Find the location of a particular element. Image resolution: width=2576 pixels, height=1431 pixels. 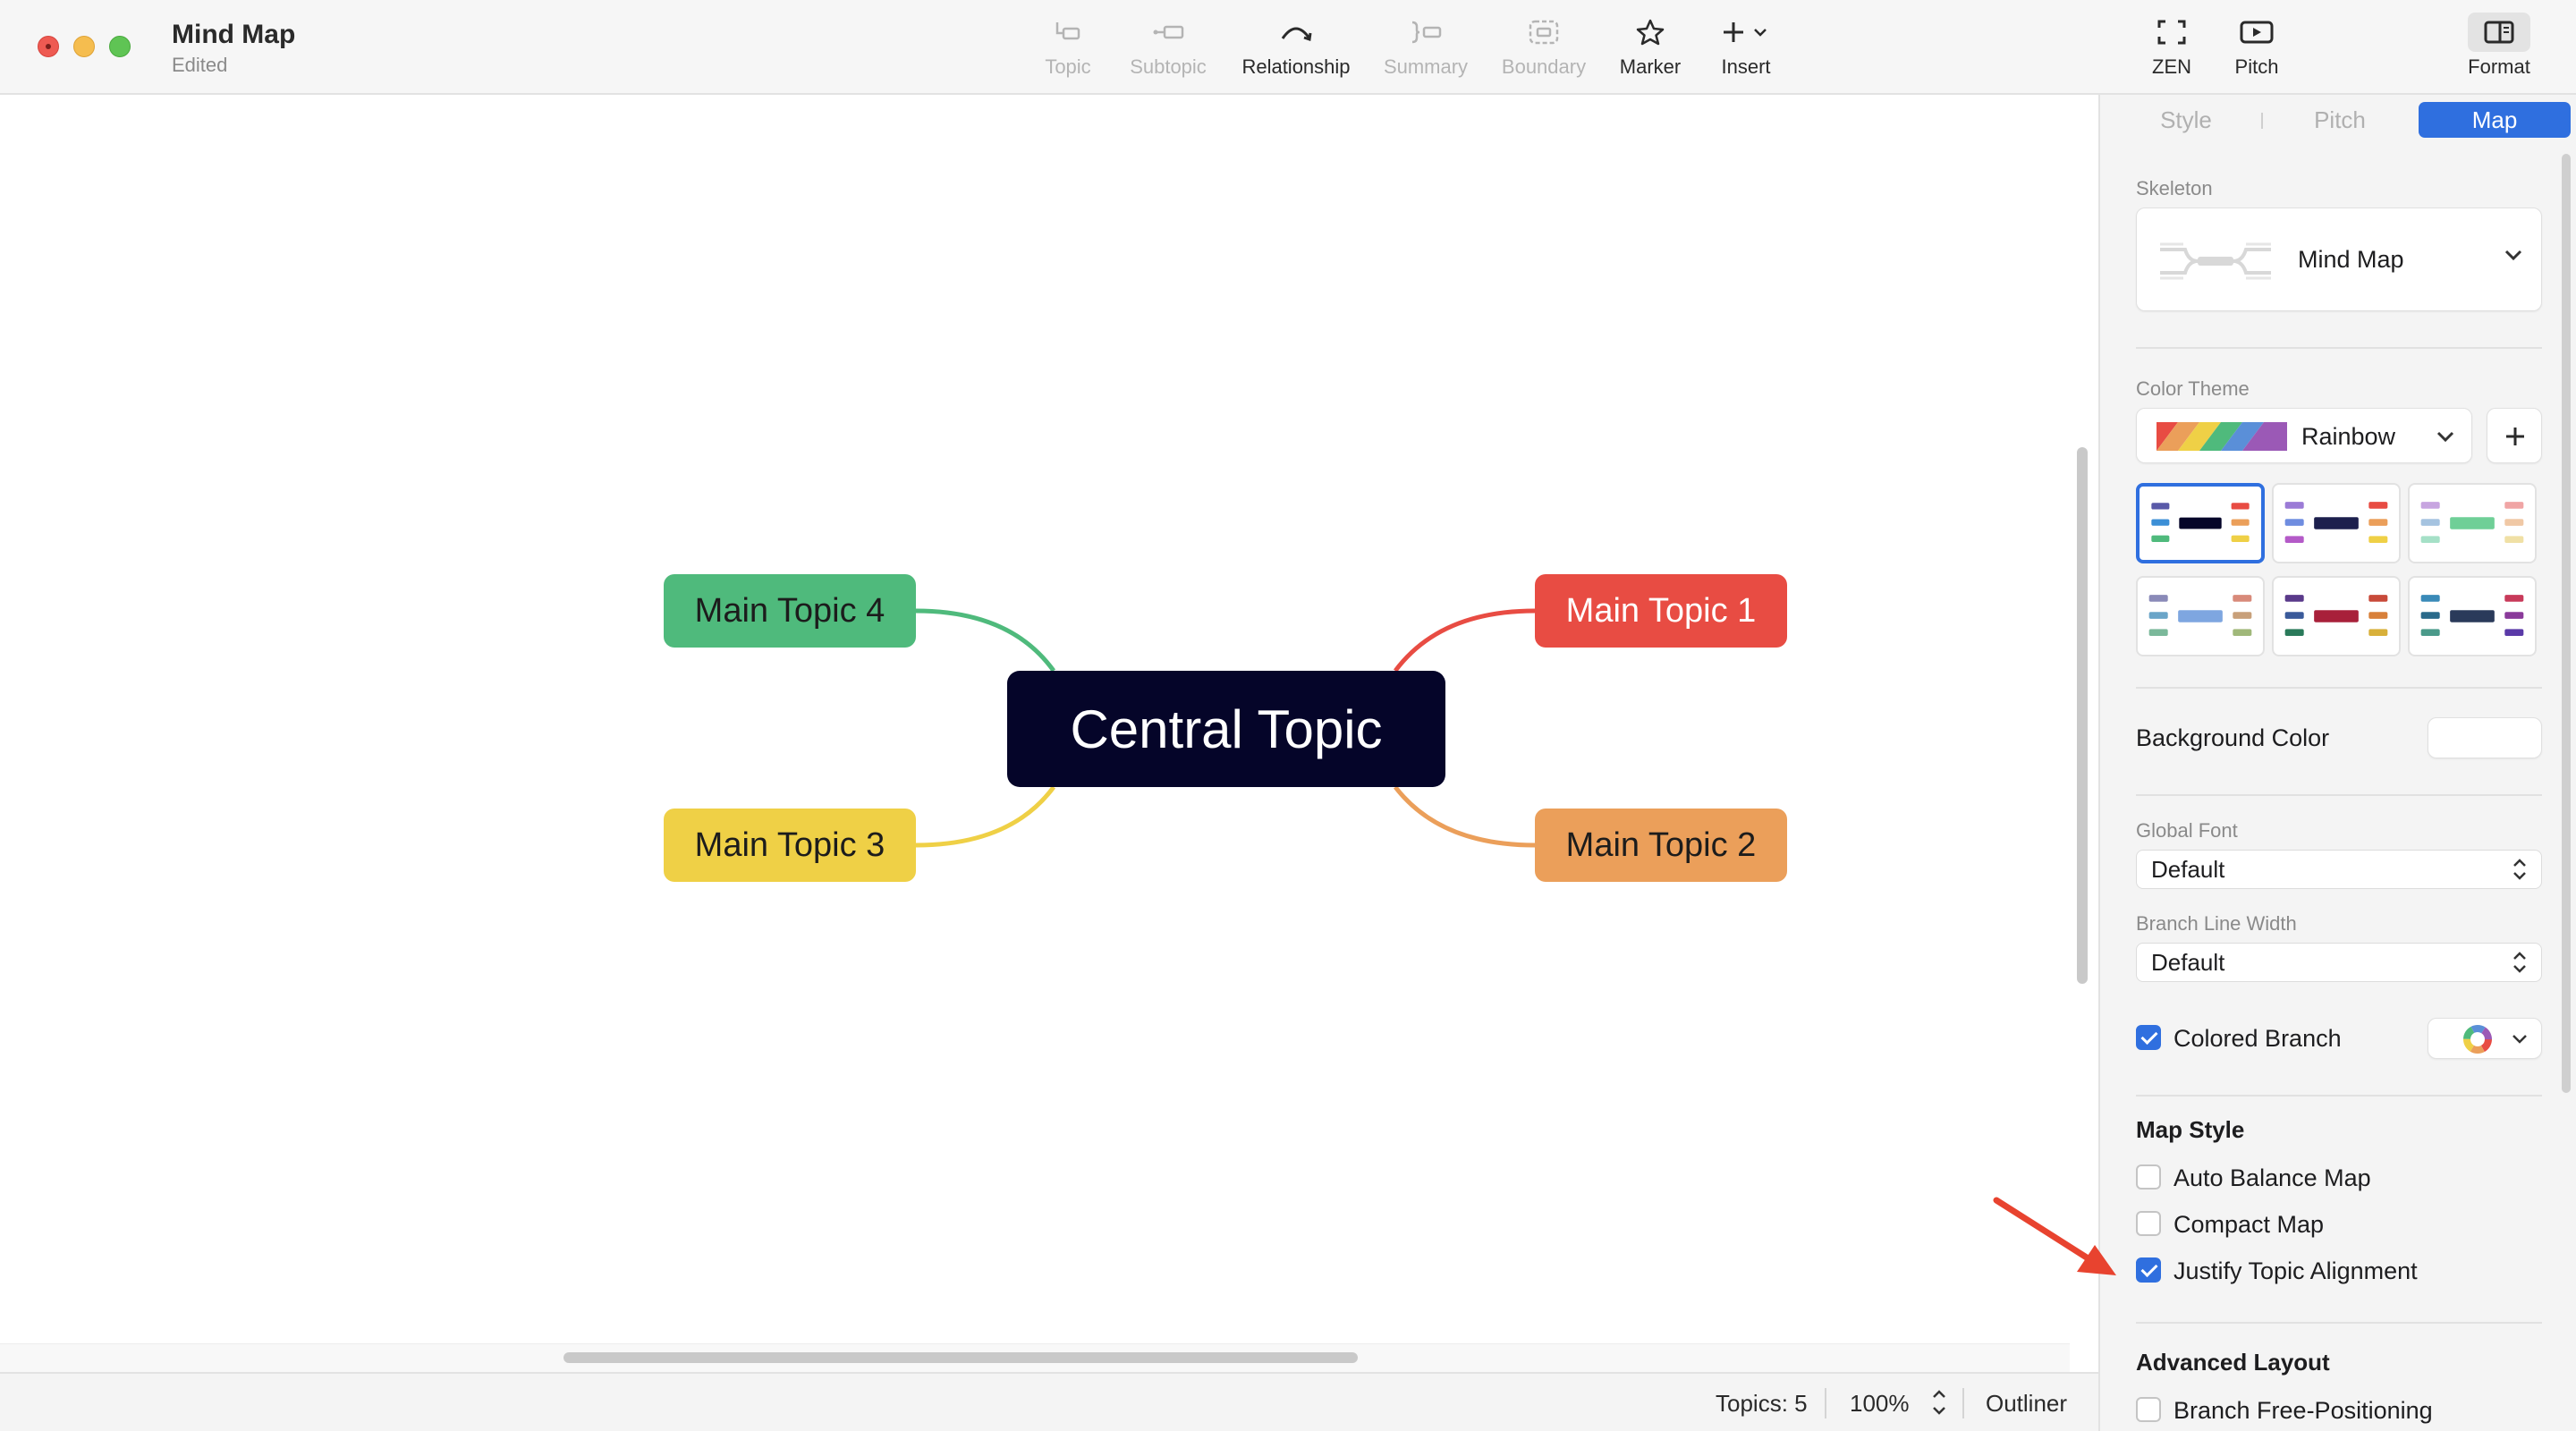

rainbow-swatch-icon is located at coordinates (2222, 439).